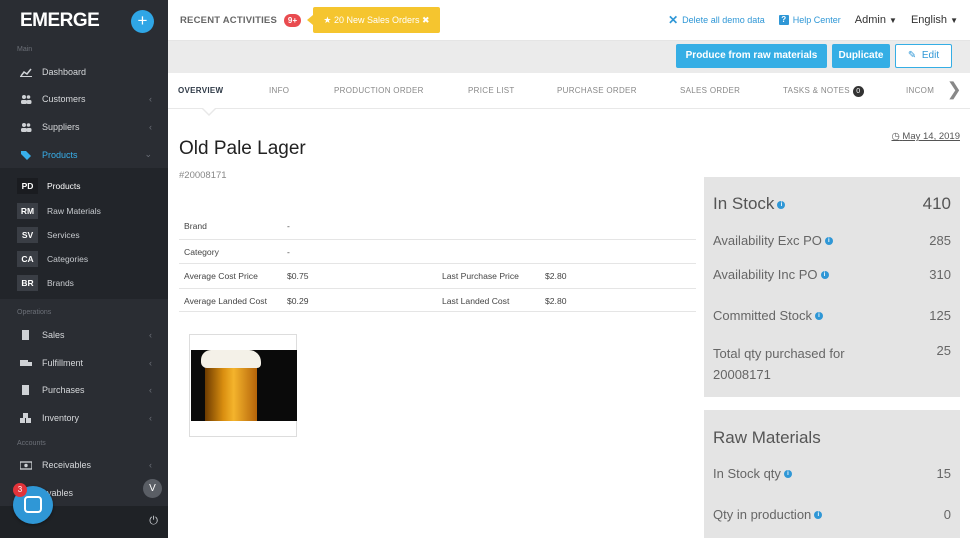  What do you see at coordinates (426, 20) in the screenshot?
I see `close-icon: ✖` at bounding box center [426, 20].